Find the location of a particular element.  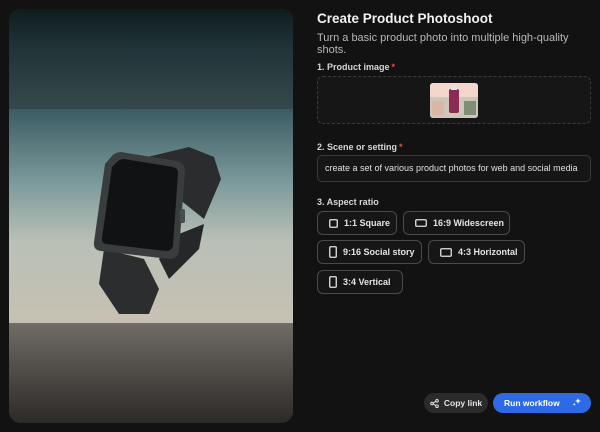

product-image-thumbnail is located at coordinates (454, 100).